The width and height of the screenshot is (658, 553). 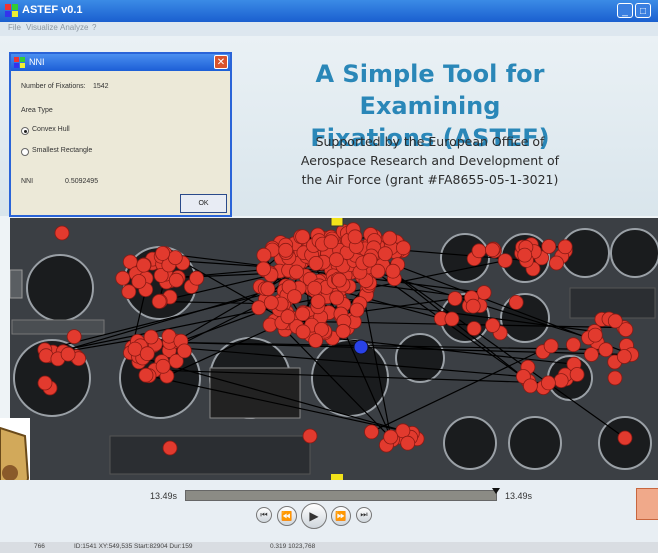 What do you see at coordinates (82, 181) in the screenshot?
I see `nni-value: 0.5092495` at bounding box center [82, 181].